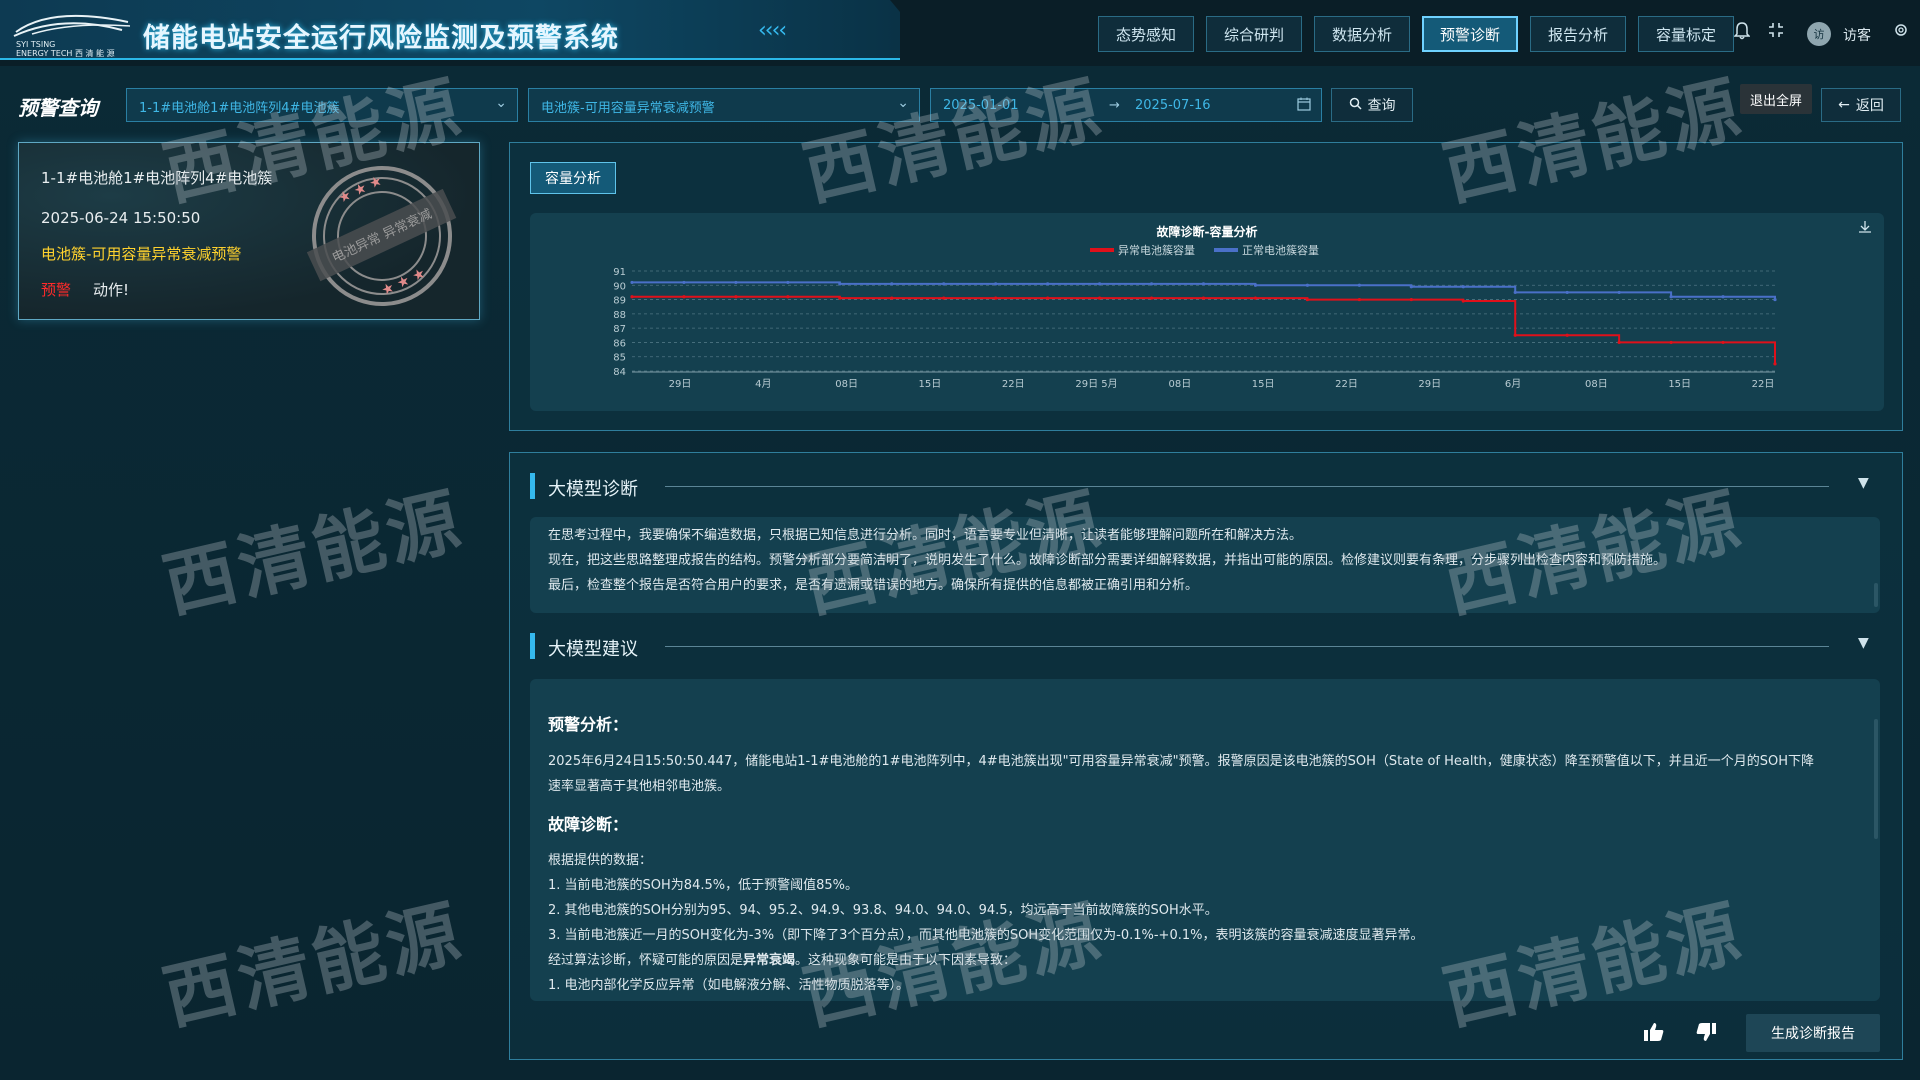 The height and width of the screenshot is (1080, 1920). What do you see at coordinates (772, 30) in the screenshot?
I see `chevron-left-icons: ‹‹‹‹` at bounding box center [772, 30].